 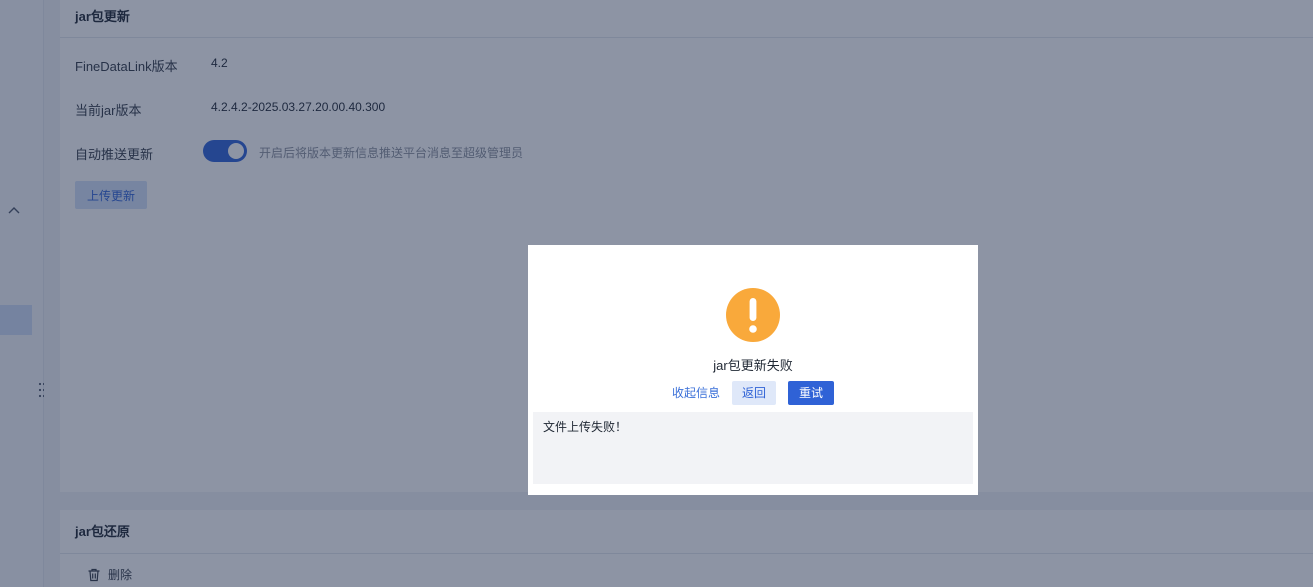 I want to click on collapse-info-link: 收起信息, so click(x=696, y=393).